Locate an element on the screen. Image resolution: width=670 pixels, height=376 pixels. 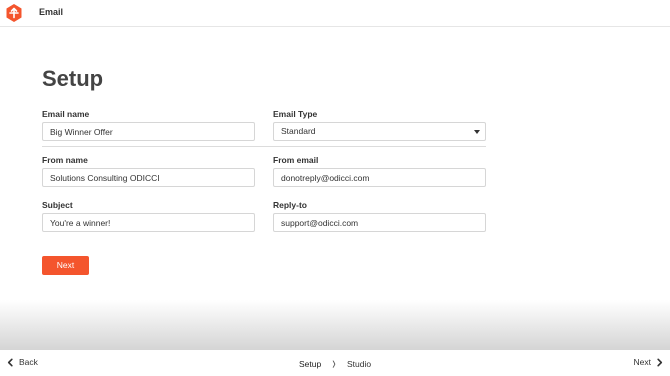
reply-to-input is located at coordinates (379, 222).